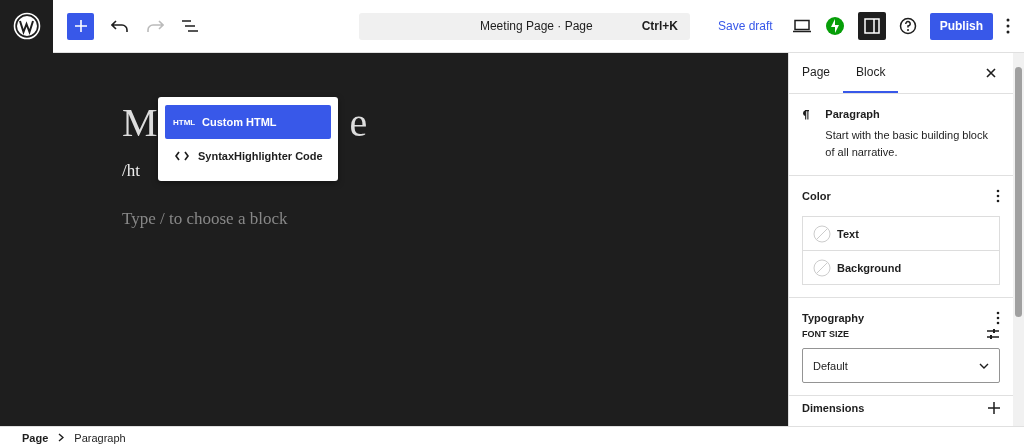  What do you see at coordinates (190, 26) in the screenshot?
I see `list-view-icon` at bounding box center [190, 26].